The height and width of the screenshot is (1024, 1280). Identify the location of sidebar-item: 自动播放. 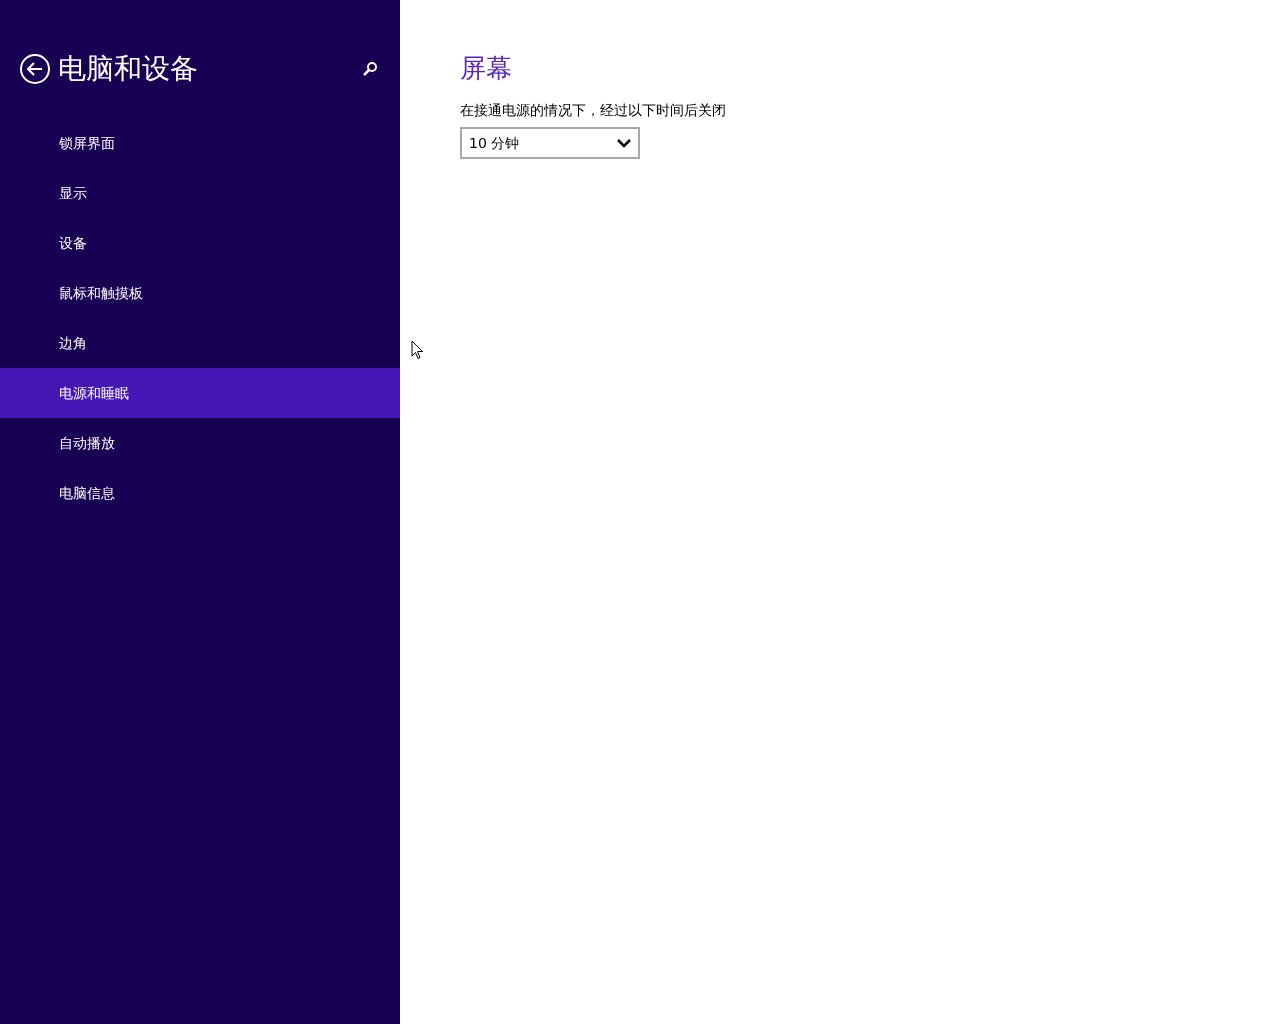
(200, 443).